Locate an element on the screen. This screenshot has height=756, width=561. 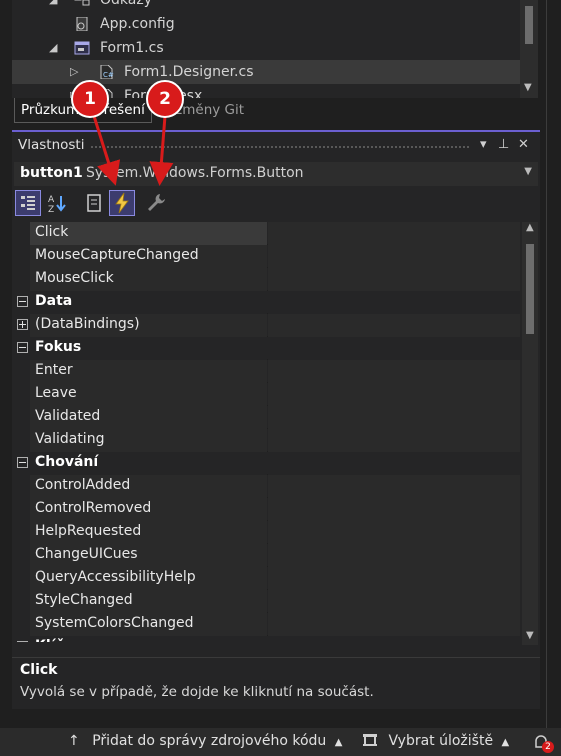
categorized-button is located at coordinates (28, 203).